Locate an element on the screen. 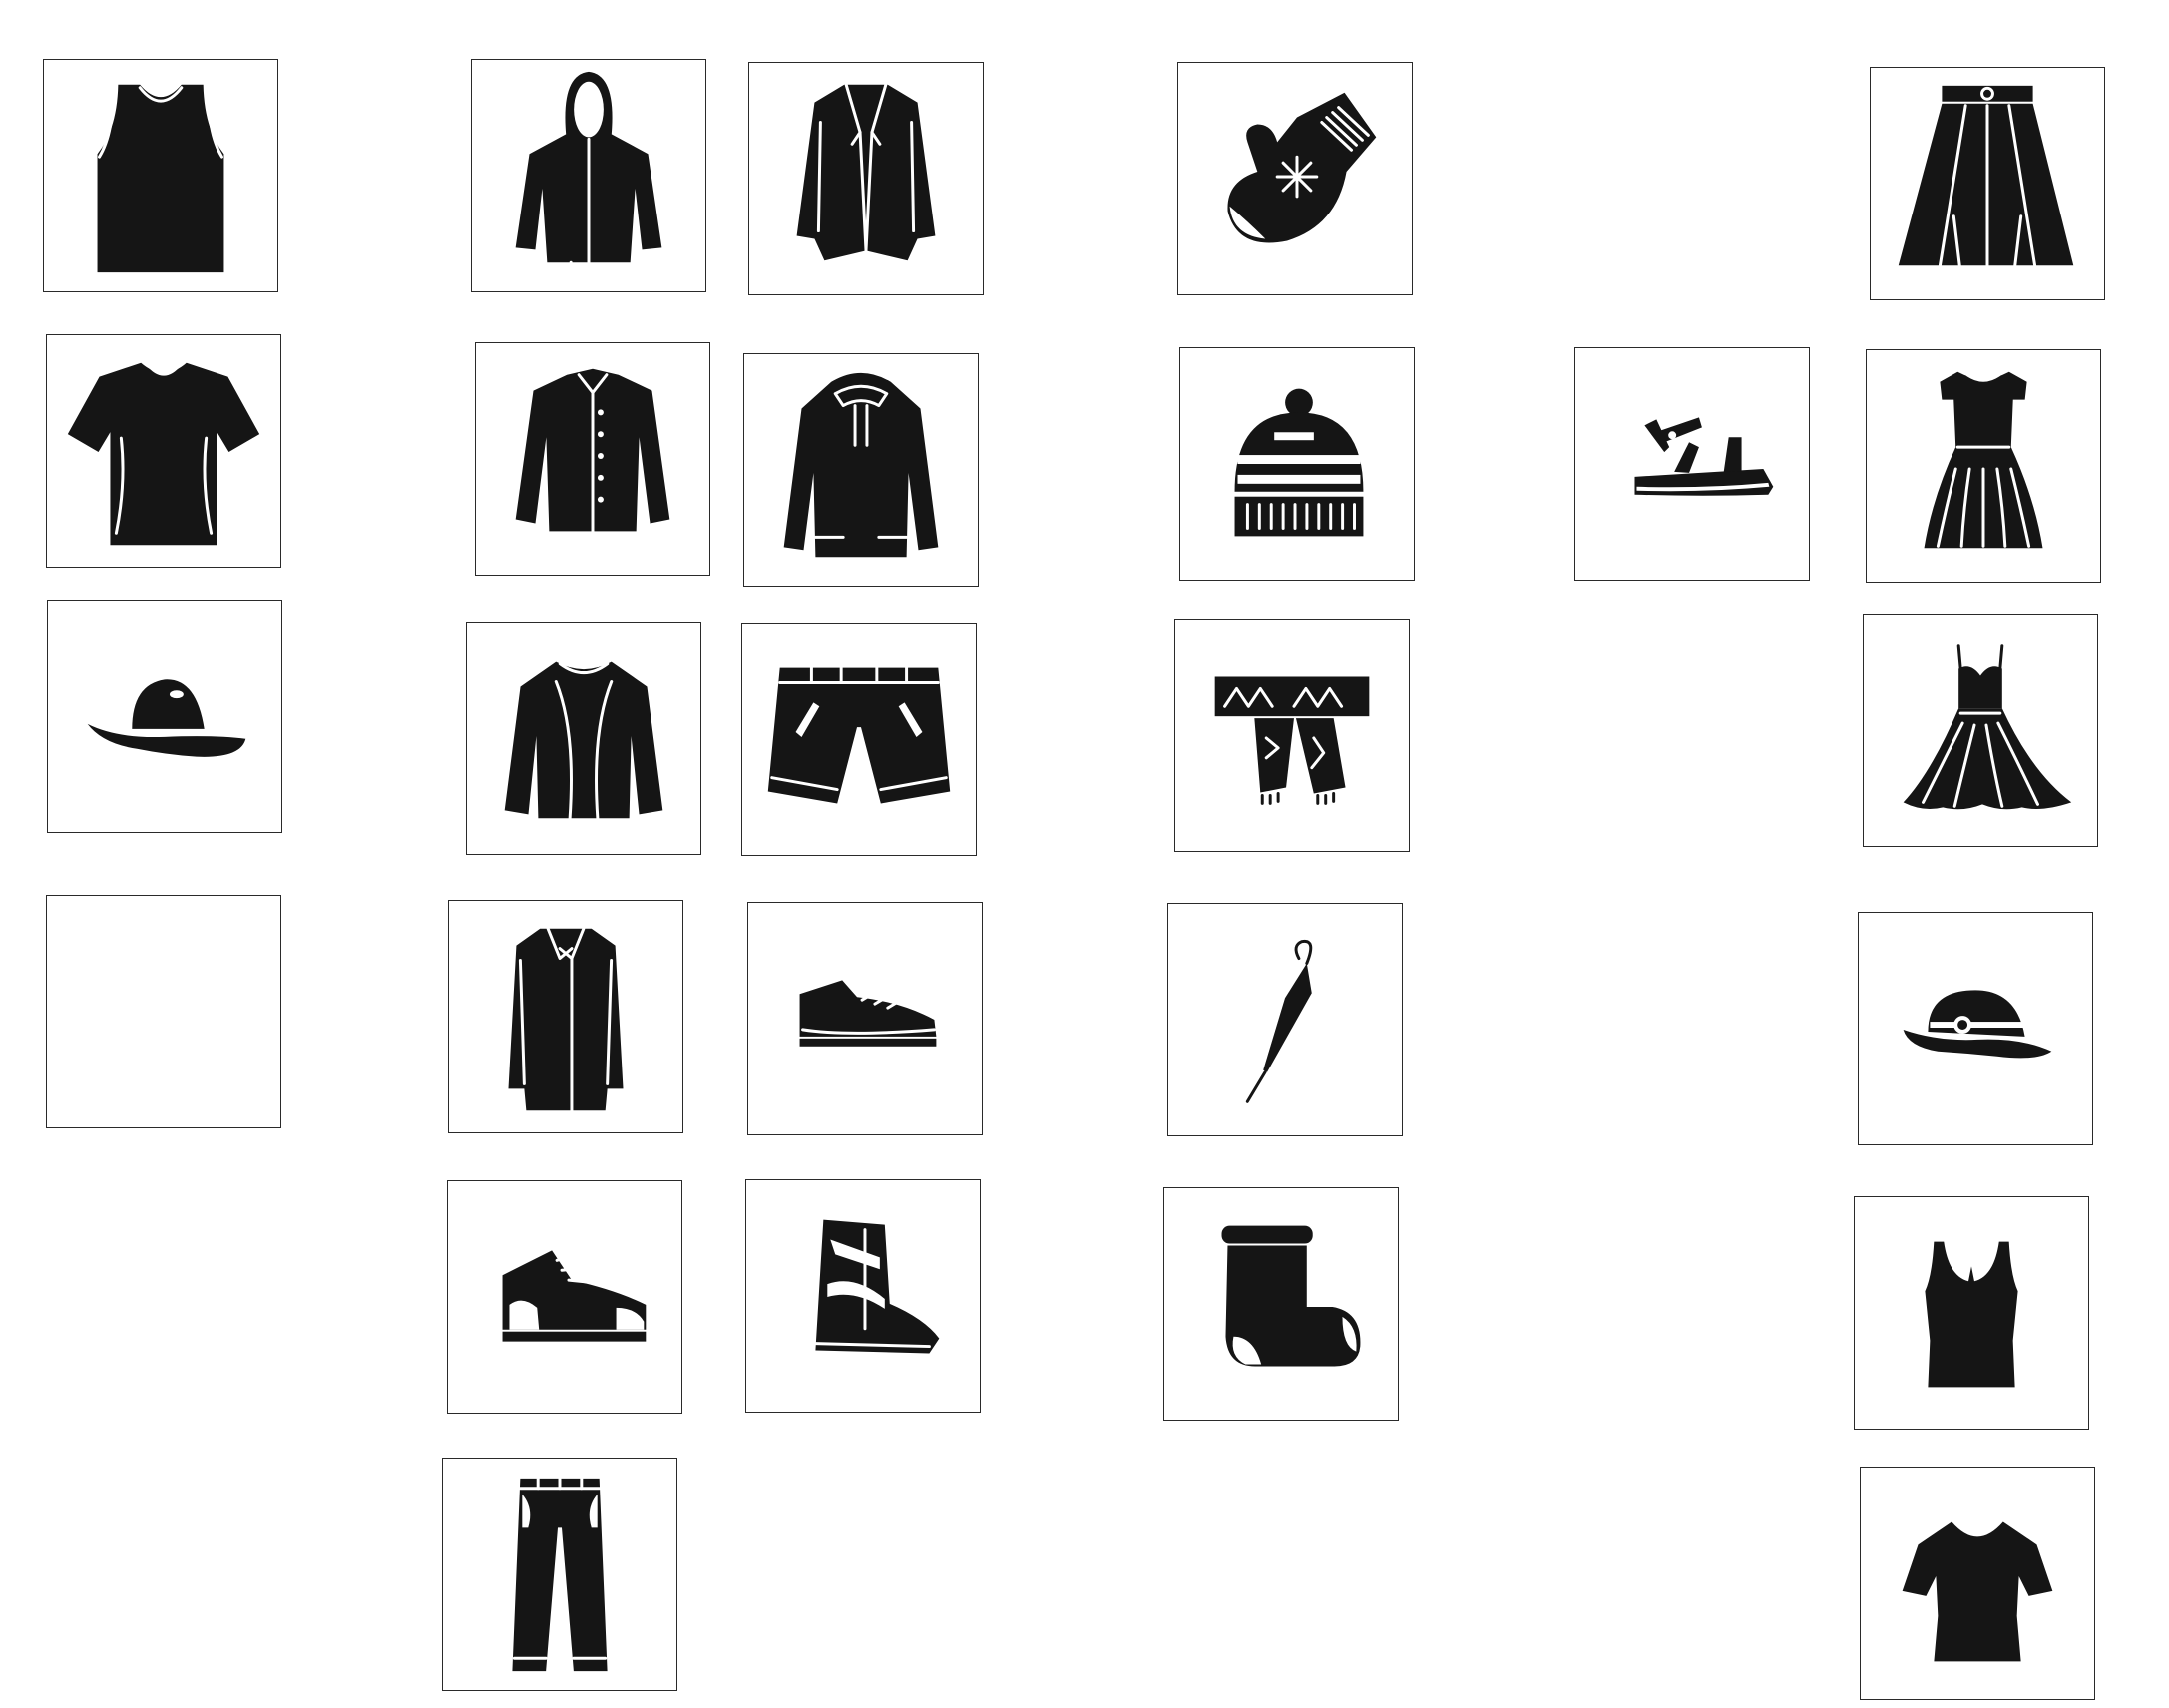 This screenshot has height=1708, width=2169. long-coat-icon is located at coordinates (566, 1019).